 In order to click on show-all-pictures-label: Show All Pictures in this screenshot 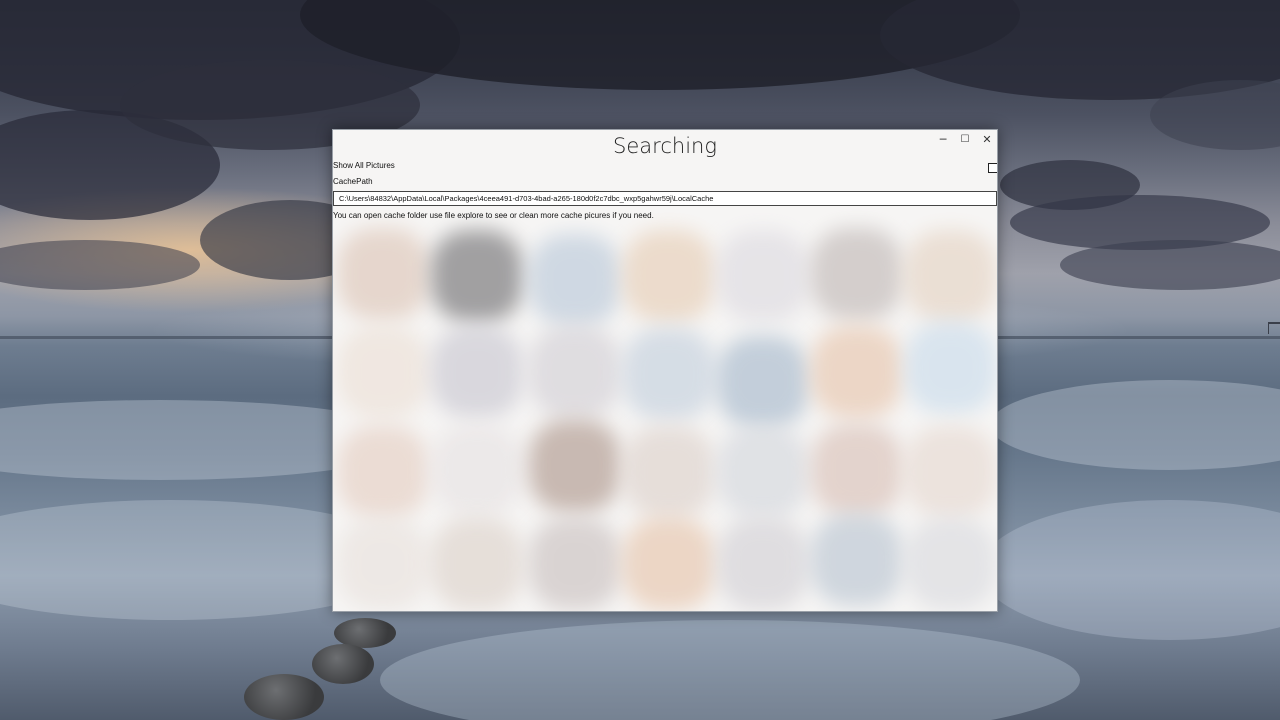, I will do `click(364, 165)`.